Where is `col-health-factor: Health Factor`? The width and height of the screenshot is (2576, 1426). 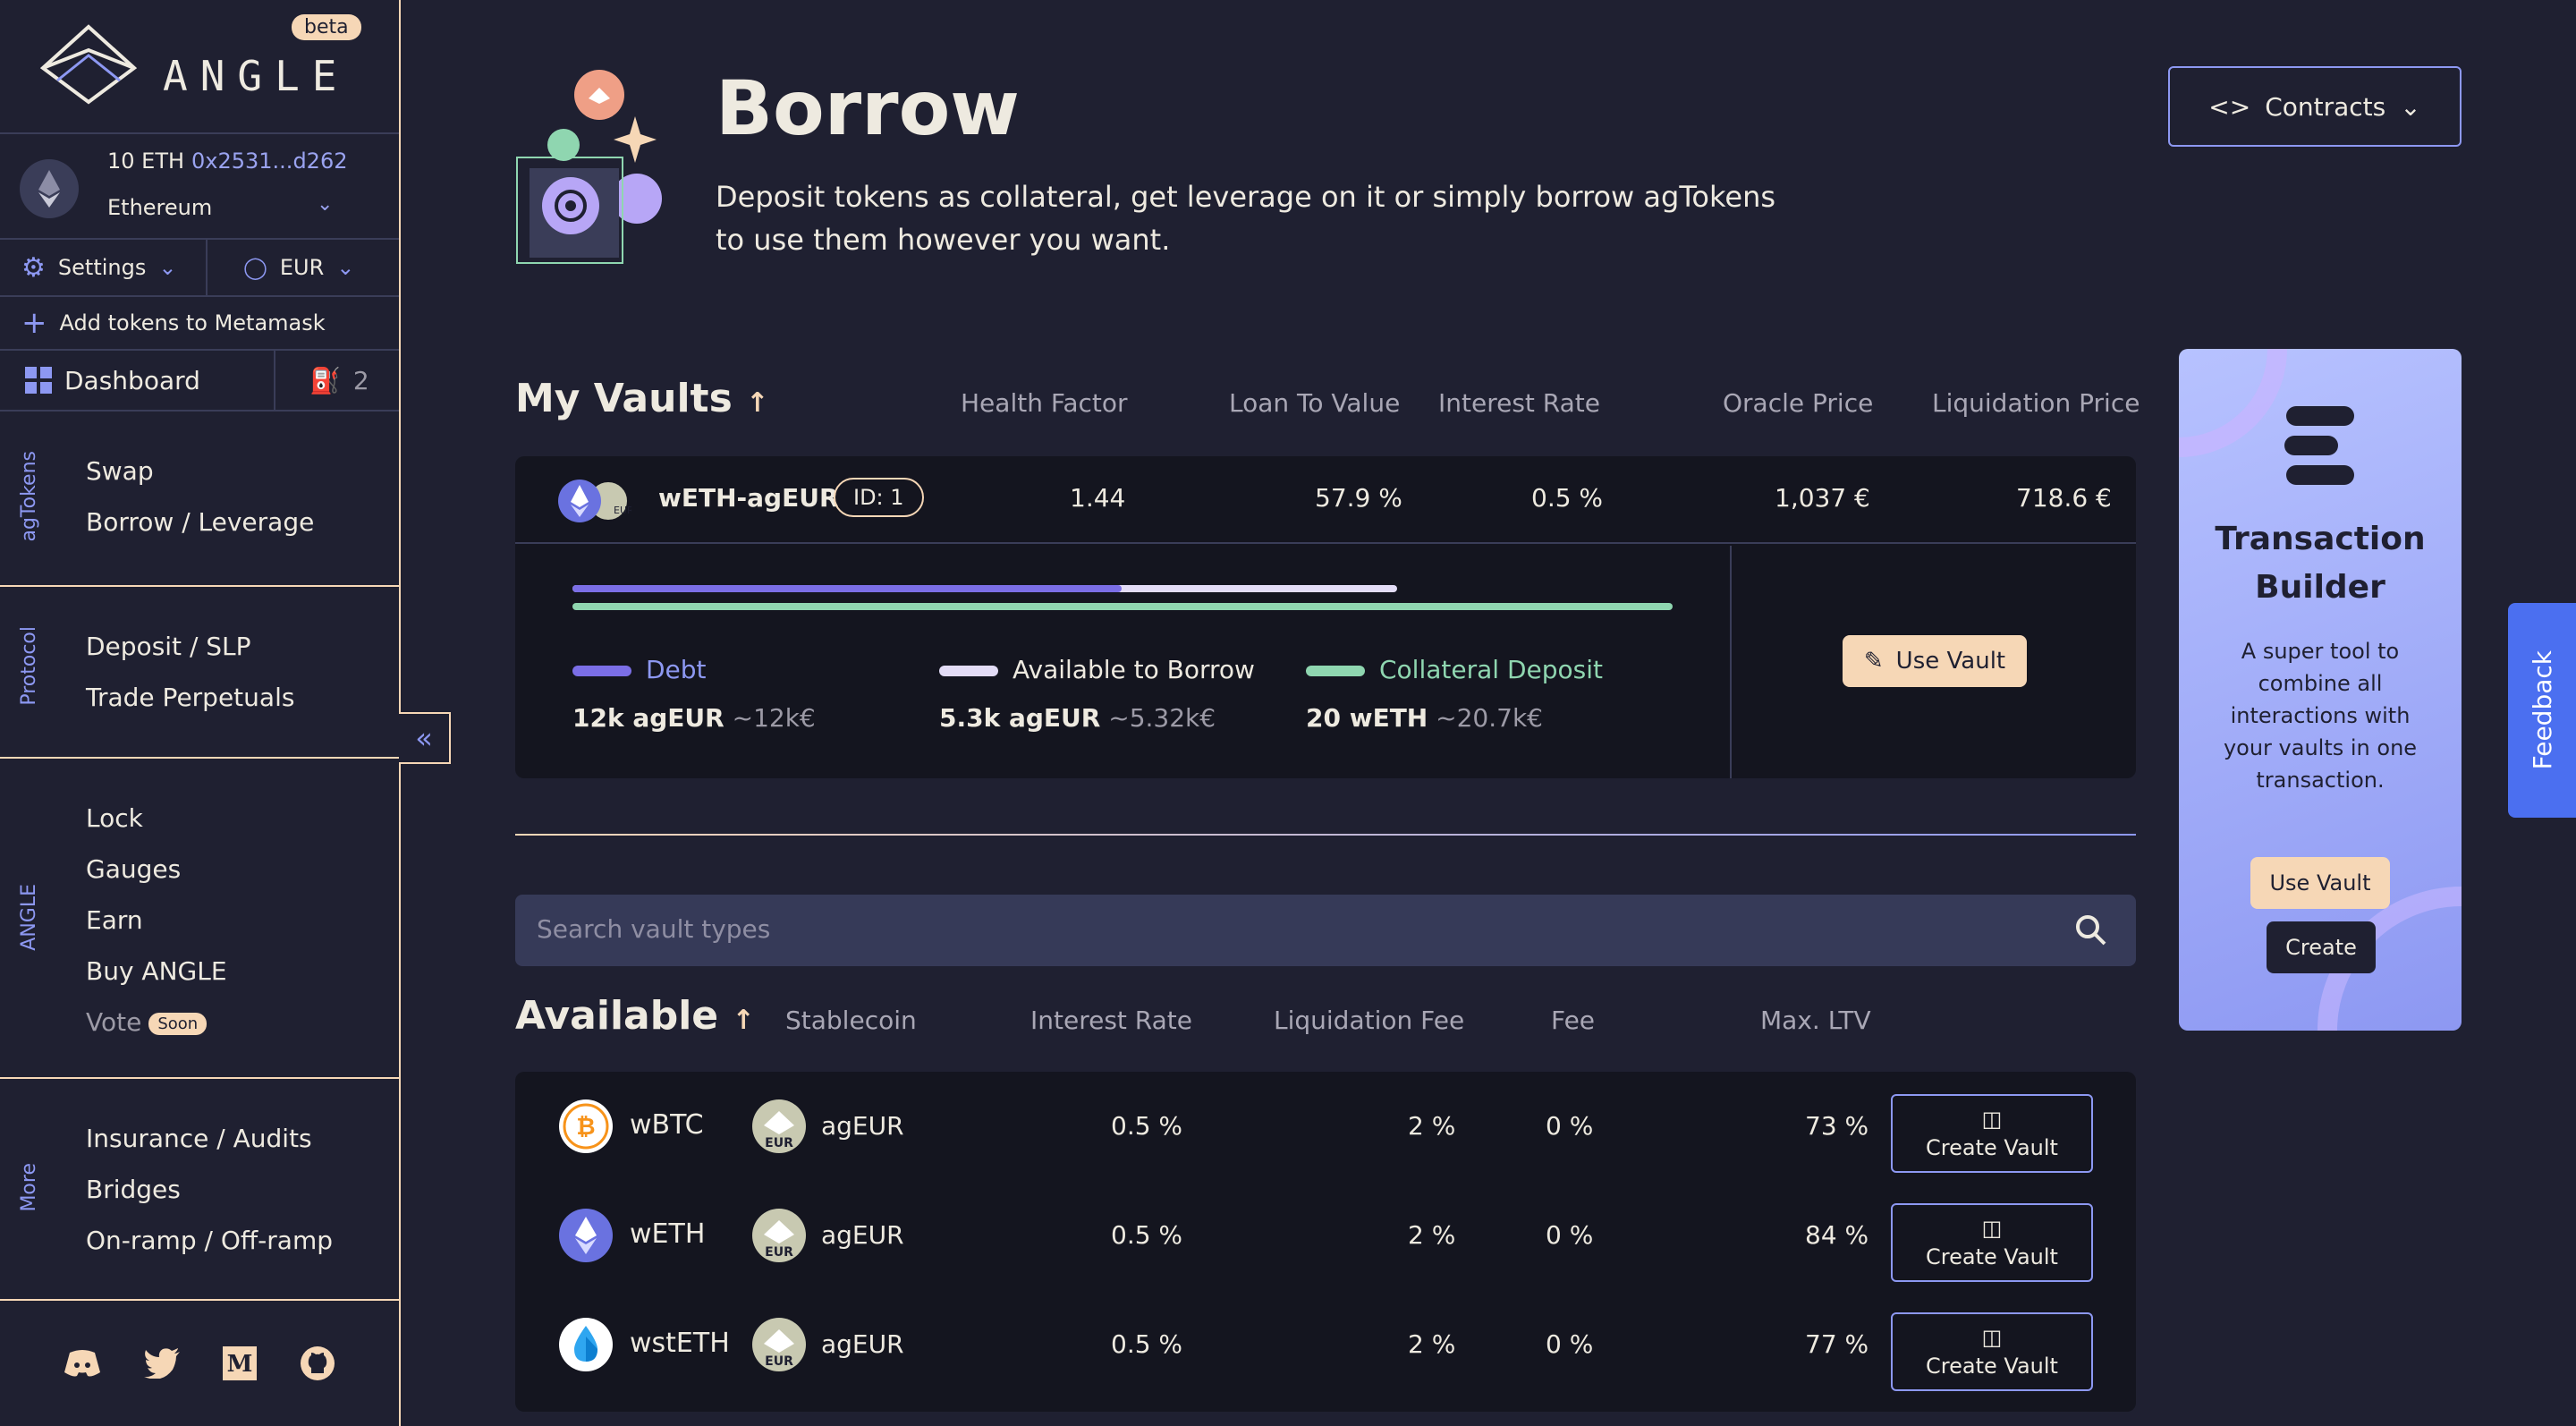 col-health-factor: Health Factor is located at coordinates (1044, 403).